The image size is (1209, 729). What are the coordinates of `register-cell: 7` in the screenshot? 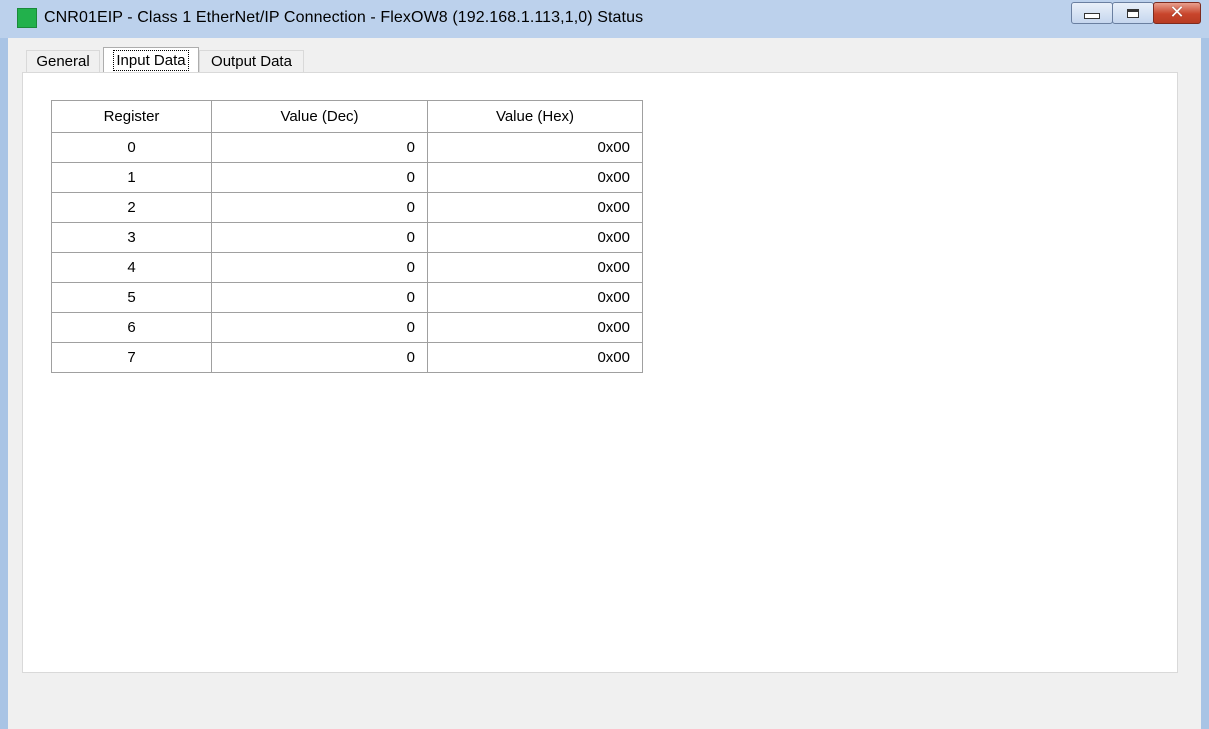 It's located at (131, 357).